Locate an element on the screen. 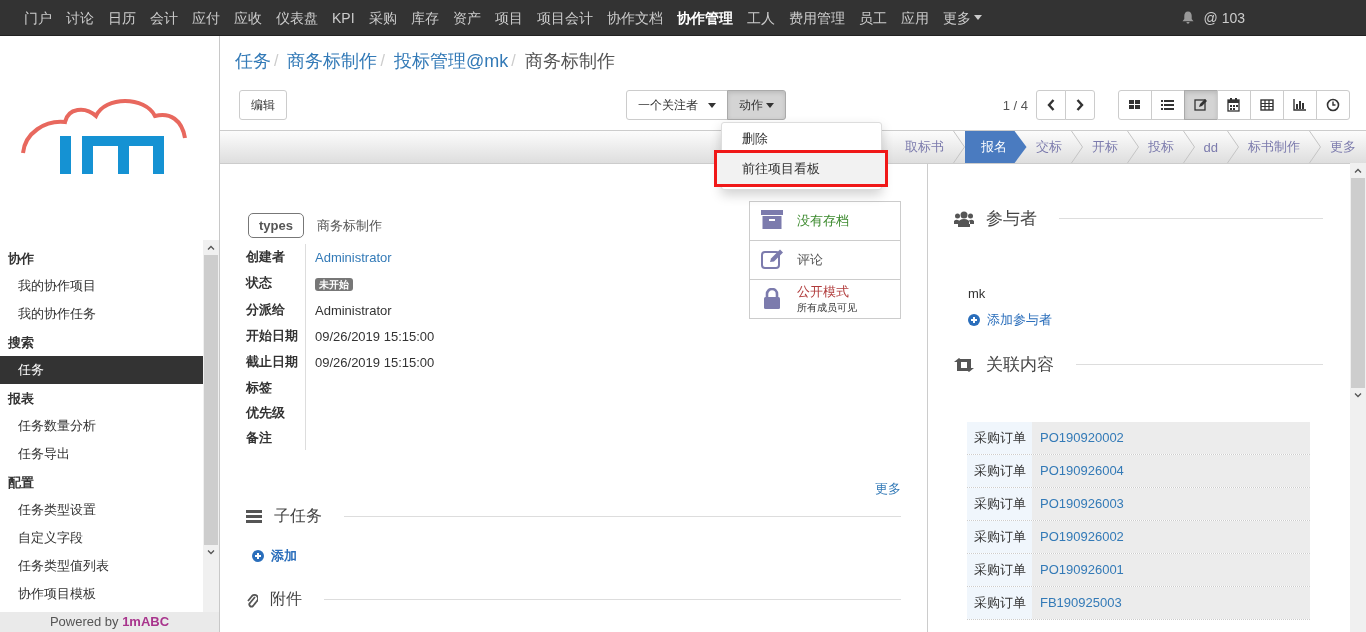 This screenshot has height=632, width=1366. menu-section-title: 报表 is located at coordinates (20, 399).